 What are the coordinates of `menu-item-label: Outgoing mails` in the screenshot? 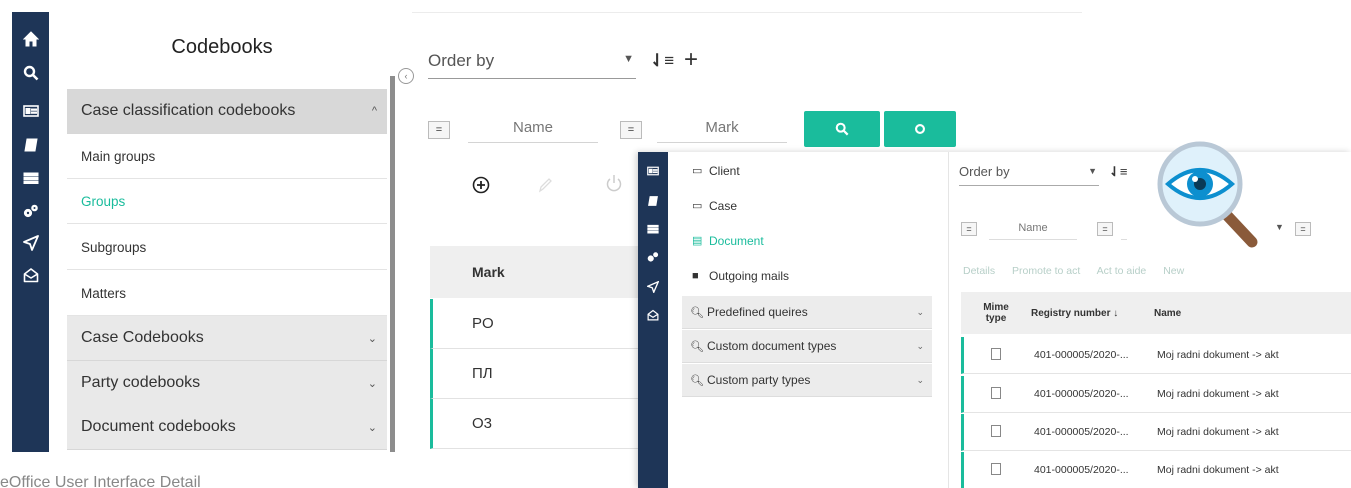 It's located at (749, 275).